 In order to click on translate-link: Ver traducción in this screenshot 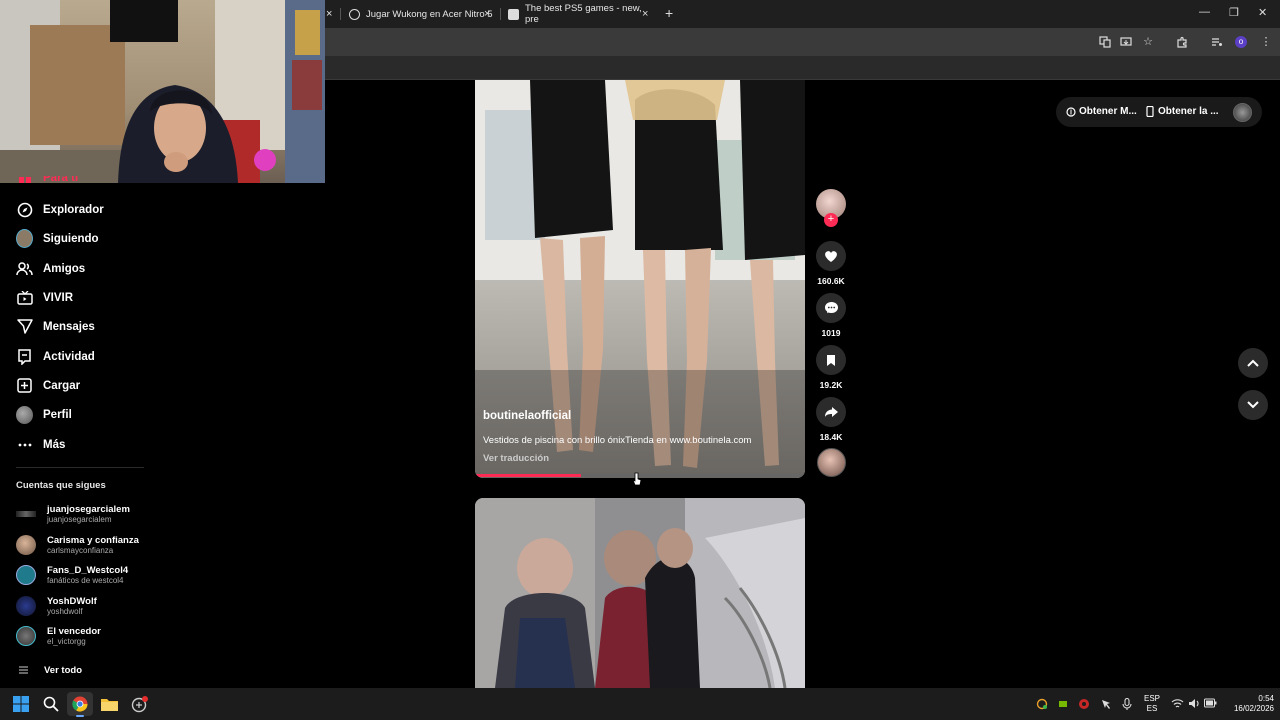, I will do `click(516, 458)`.